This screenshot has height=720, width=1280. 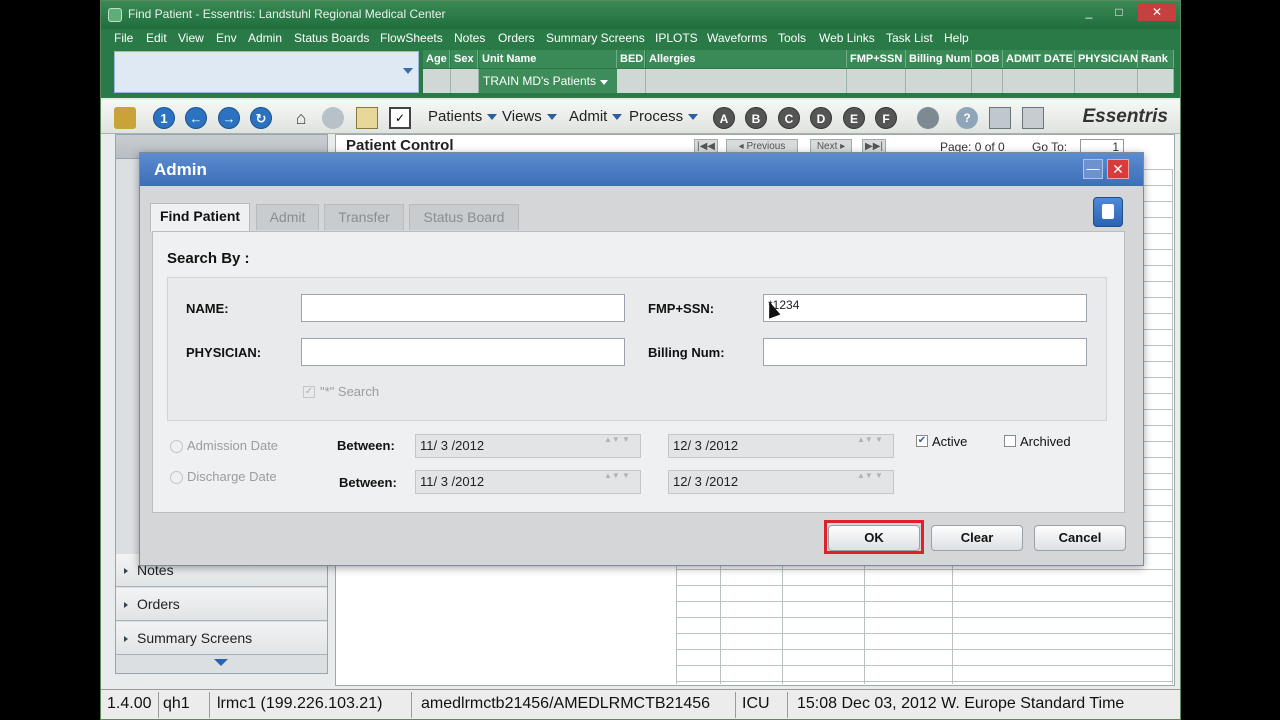 What do you see at coordinates (1157, 12) in the screenshot?
I see `close-button: ✕` at bounding box center [1157, 12].